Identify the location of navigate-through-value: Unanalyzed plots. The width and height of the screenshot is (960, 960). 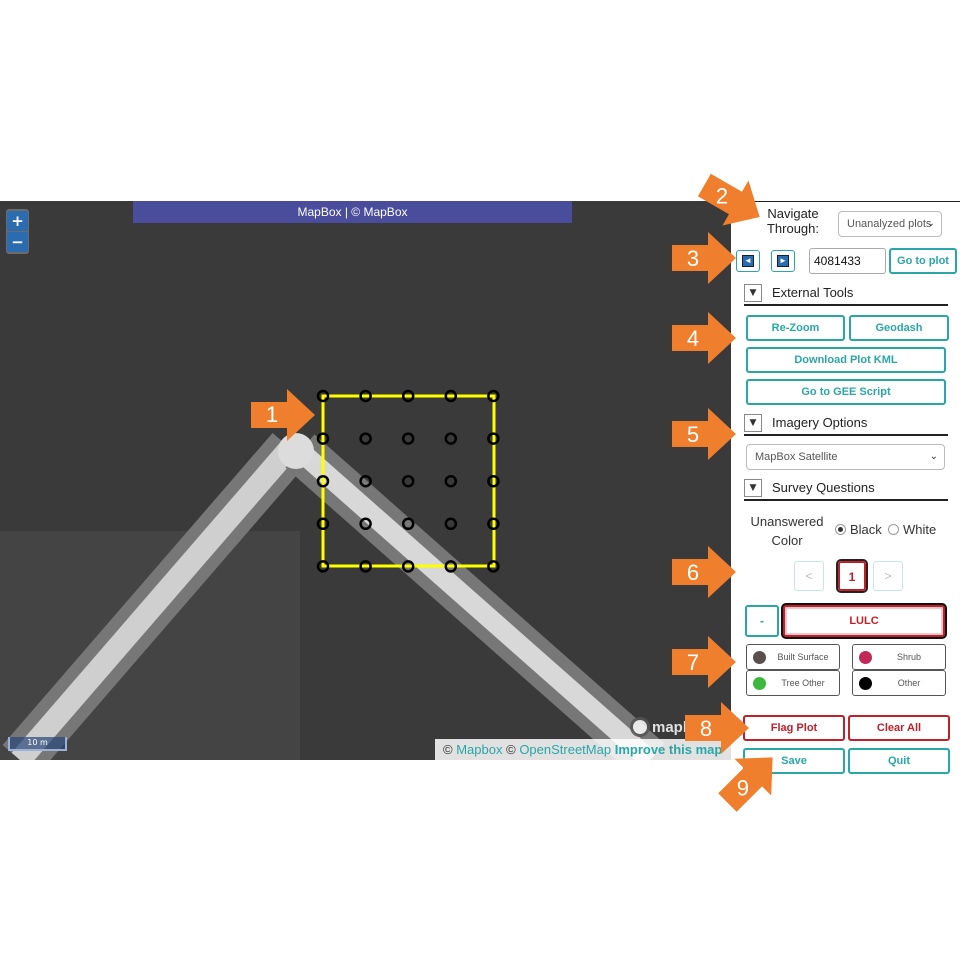
(889, 224).